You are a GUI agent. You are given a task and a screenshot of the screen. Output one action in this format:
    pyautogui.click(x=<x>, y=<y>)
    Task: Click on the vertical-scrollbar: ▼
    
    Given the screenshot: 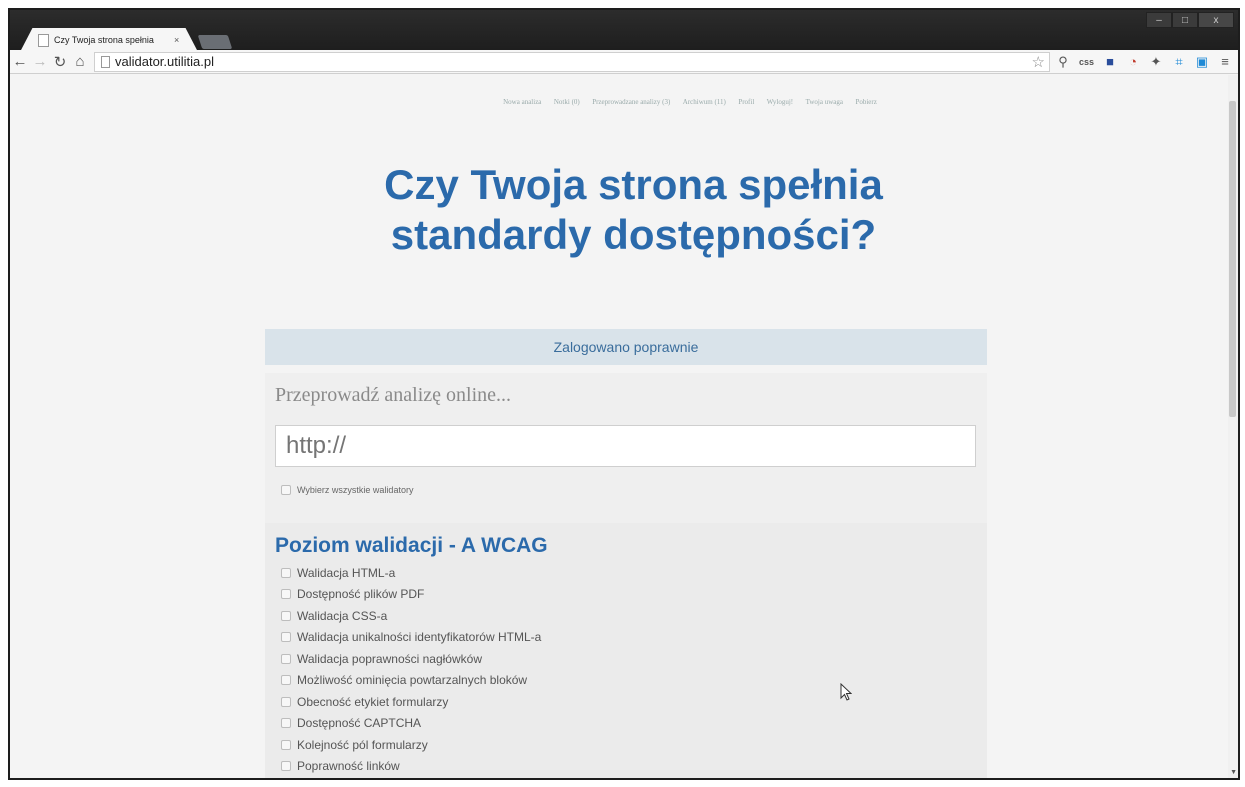 What is the action you would take?
    pyautogui.click(x=1233, y=426)
    